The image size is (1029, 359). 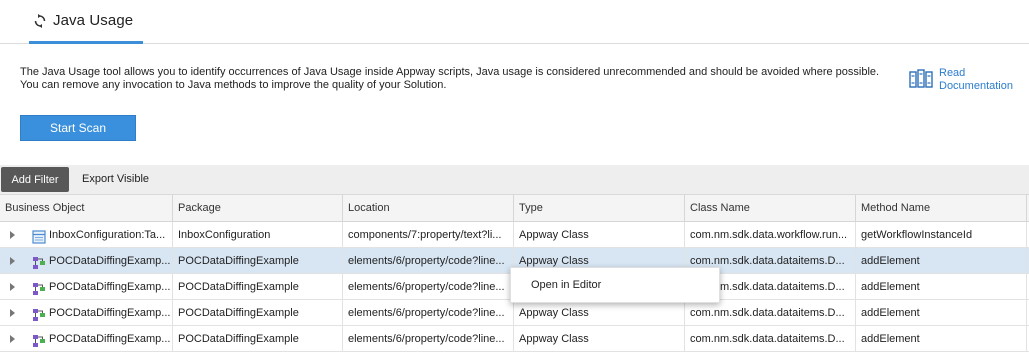 I want to click on open-in-editor-menu-item: Open in Editor, so click(x=566, y=285).